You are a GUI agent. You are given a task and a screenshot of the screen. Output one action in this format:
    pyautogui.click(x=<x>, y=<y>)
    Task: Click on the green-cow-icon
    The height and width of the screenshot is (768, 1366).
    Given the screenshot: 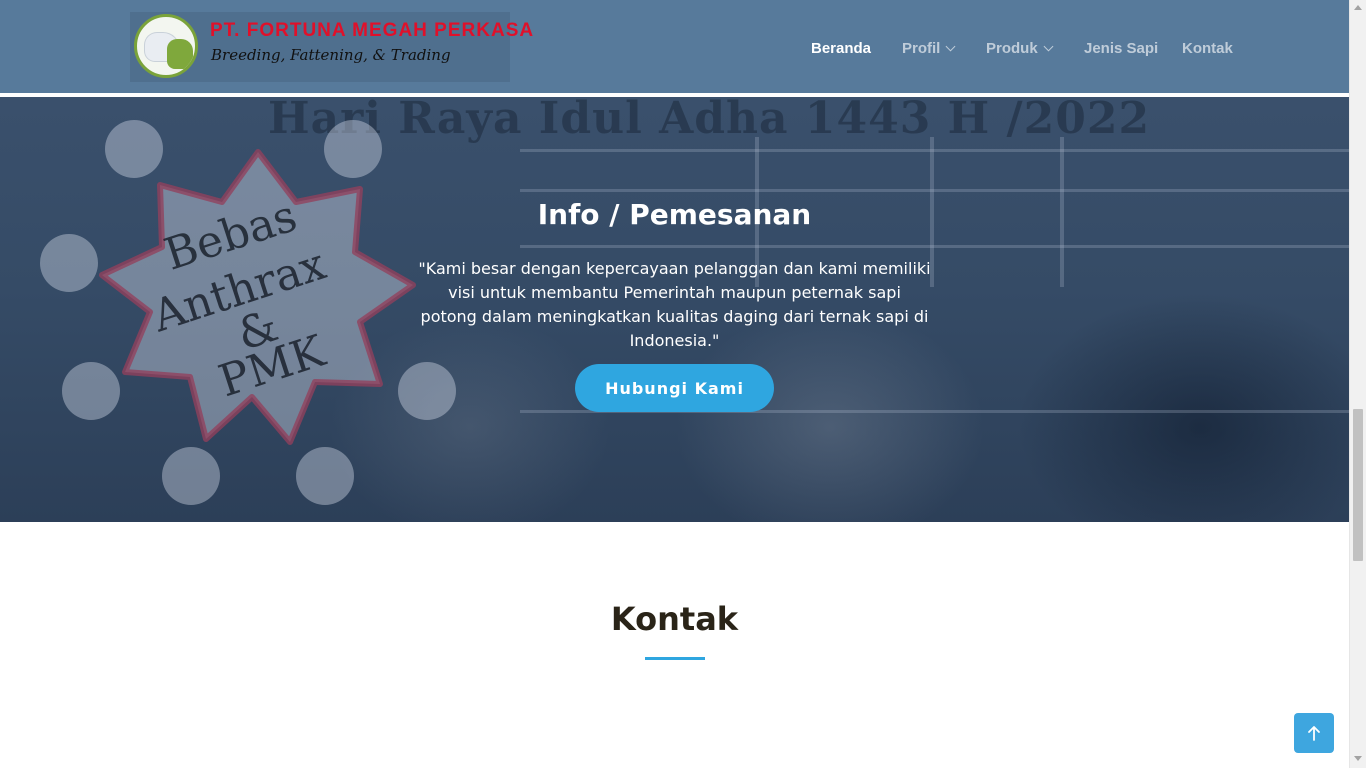 What is the action you would take?
    pyautogui.click(x=180, y=54)
    